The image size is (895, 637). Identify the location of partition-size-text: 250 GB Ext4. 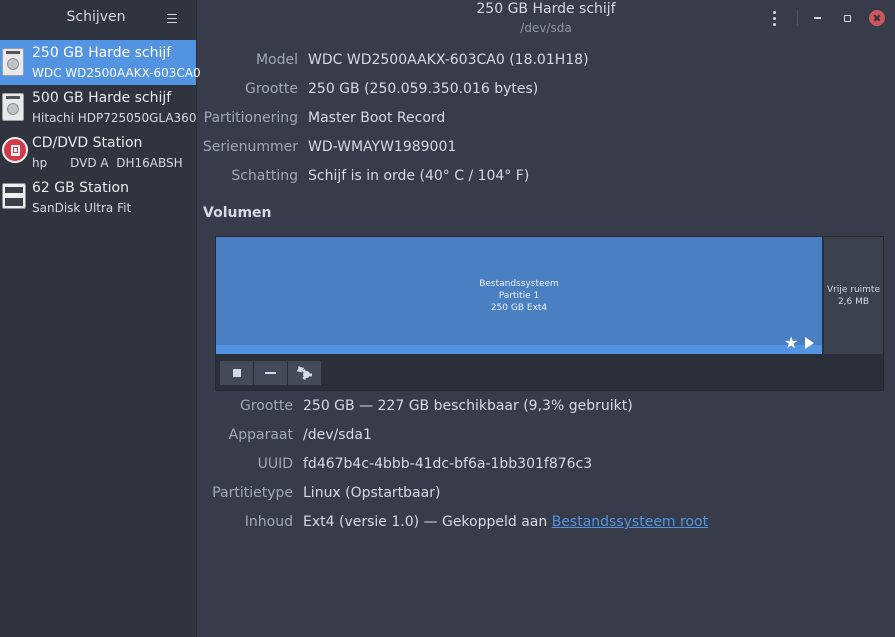
(519, 308).